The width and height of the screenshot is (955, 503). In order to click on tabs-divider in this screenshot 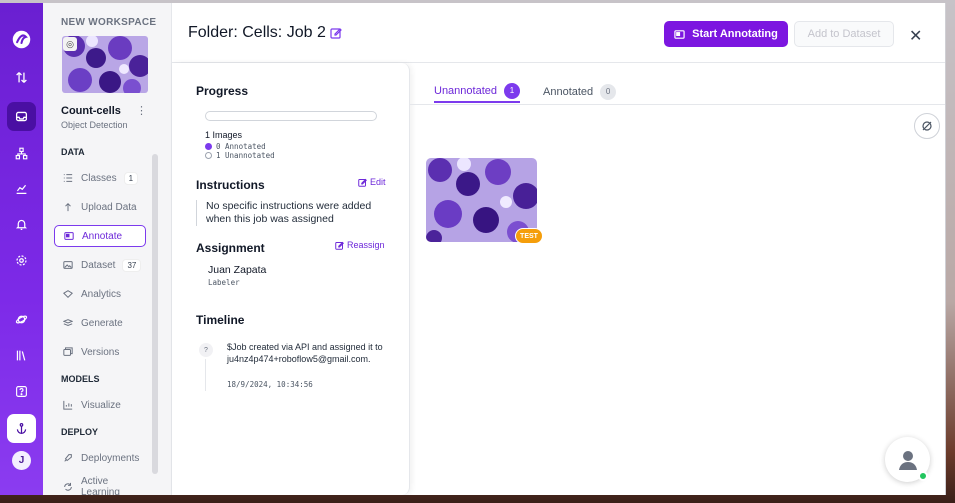, I will do `click(677, 104)`.